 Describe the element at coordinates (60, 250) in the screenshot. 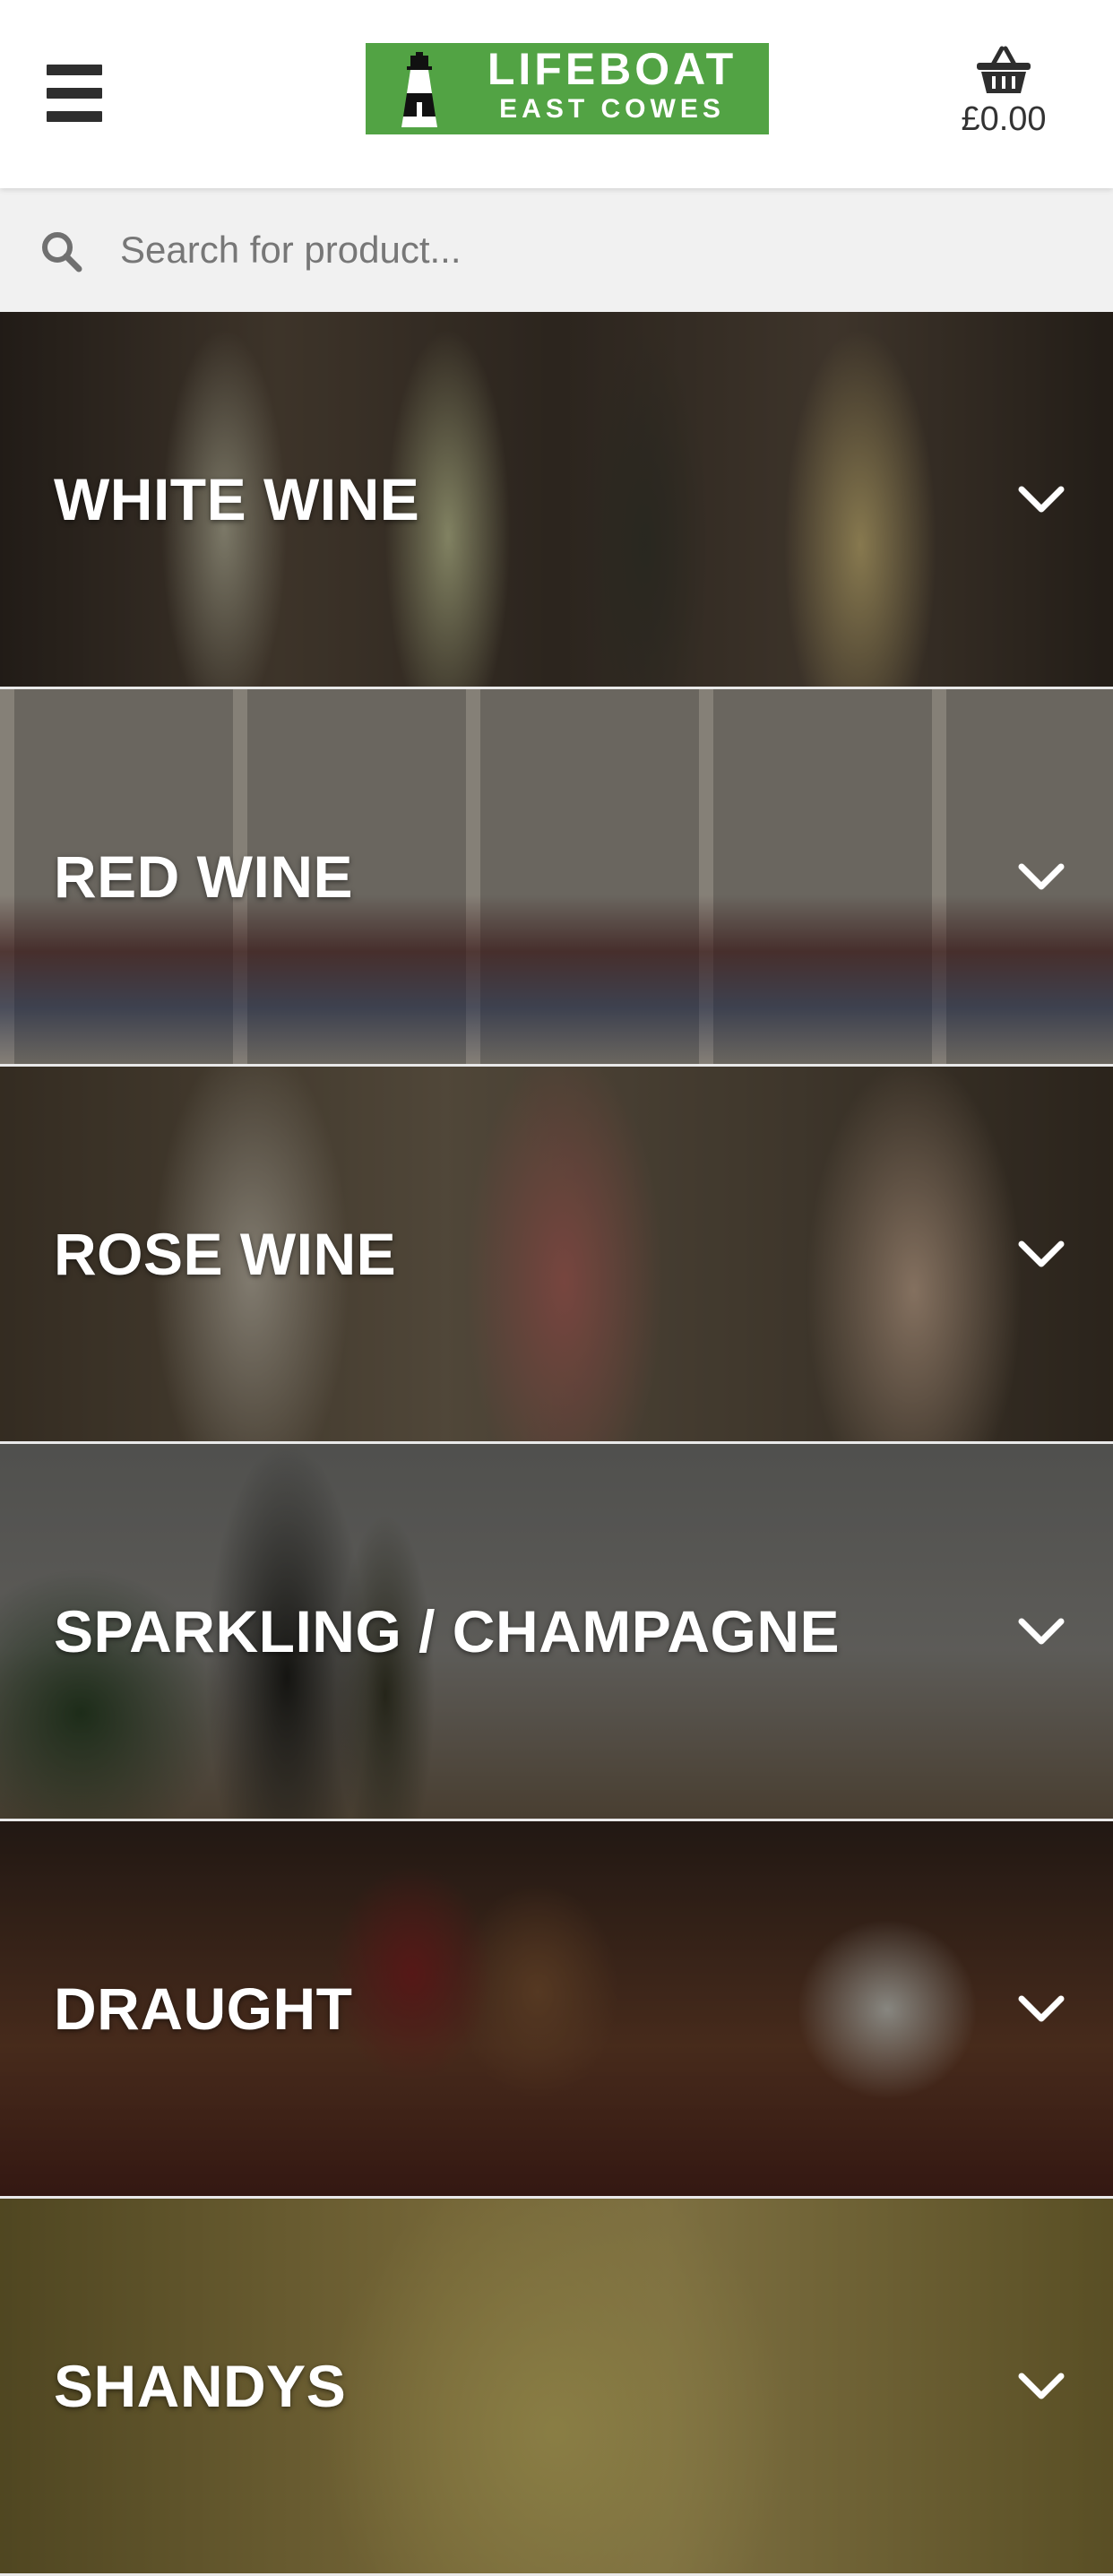

I see `search-icon` at that location.